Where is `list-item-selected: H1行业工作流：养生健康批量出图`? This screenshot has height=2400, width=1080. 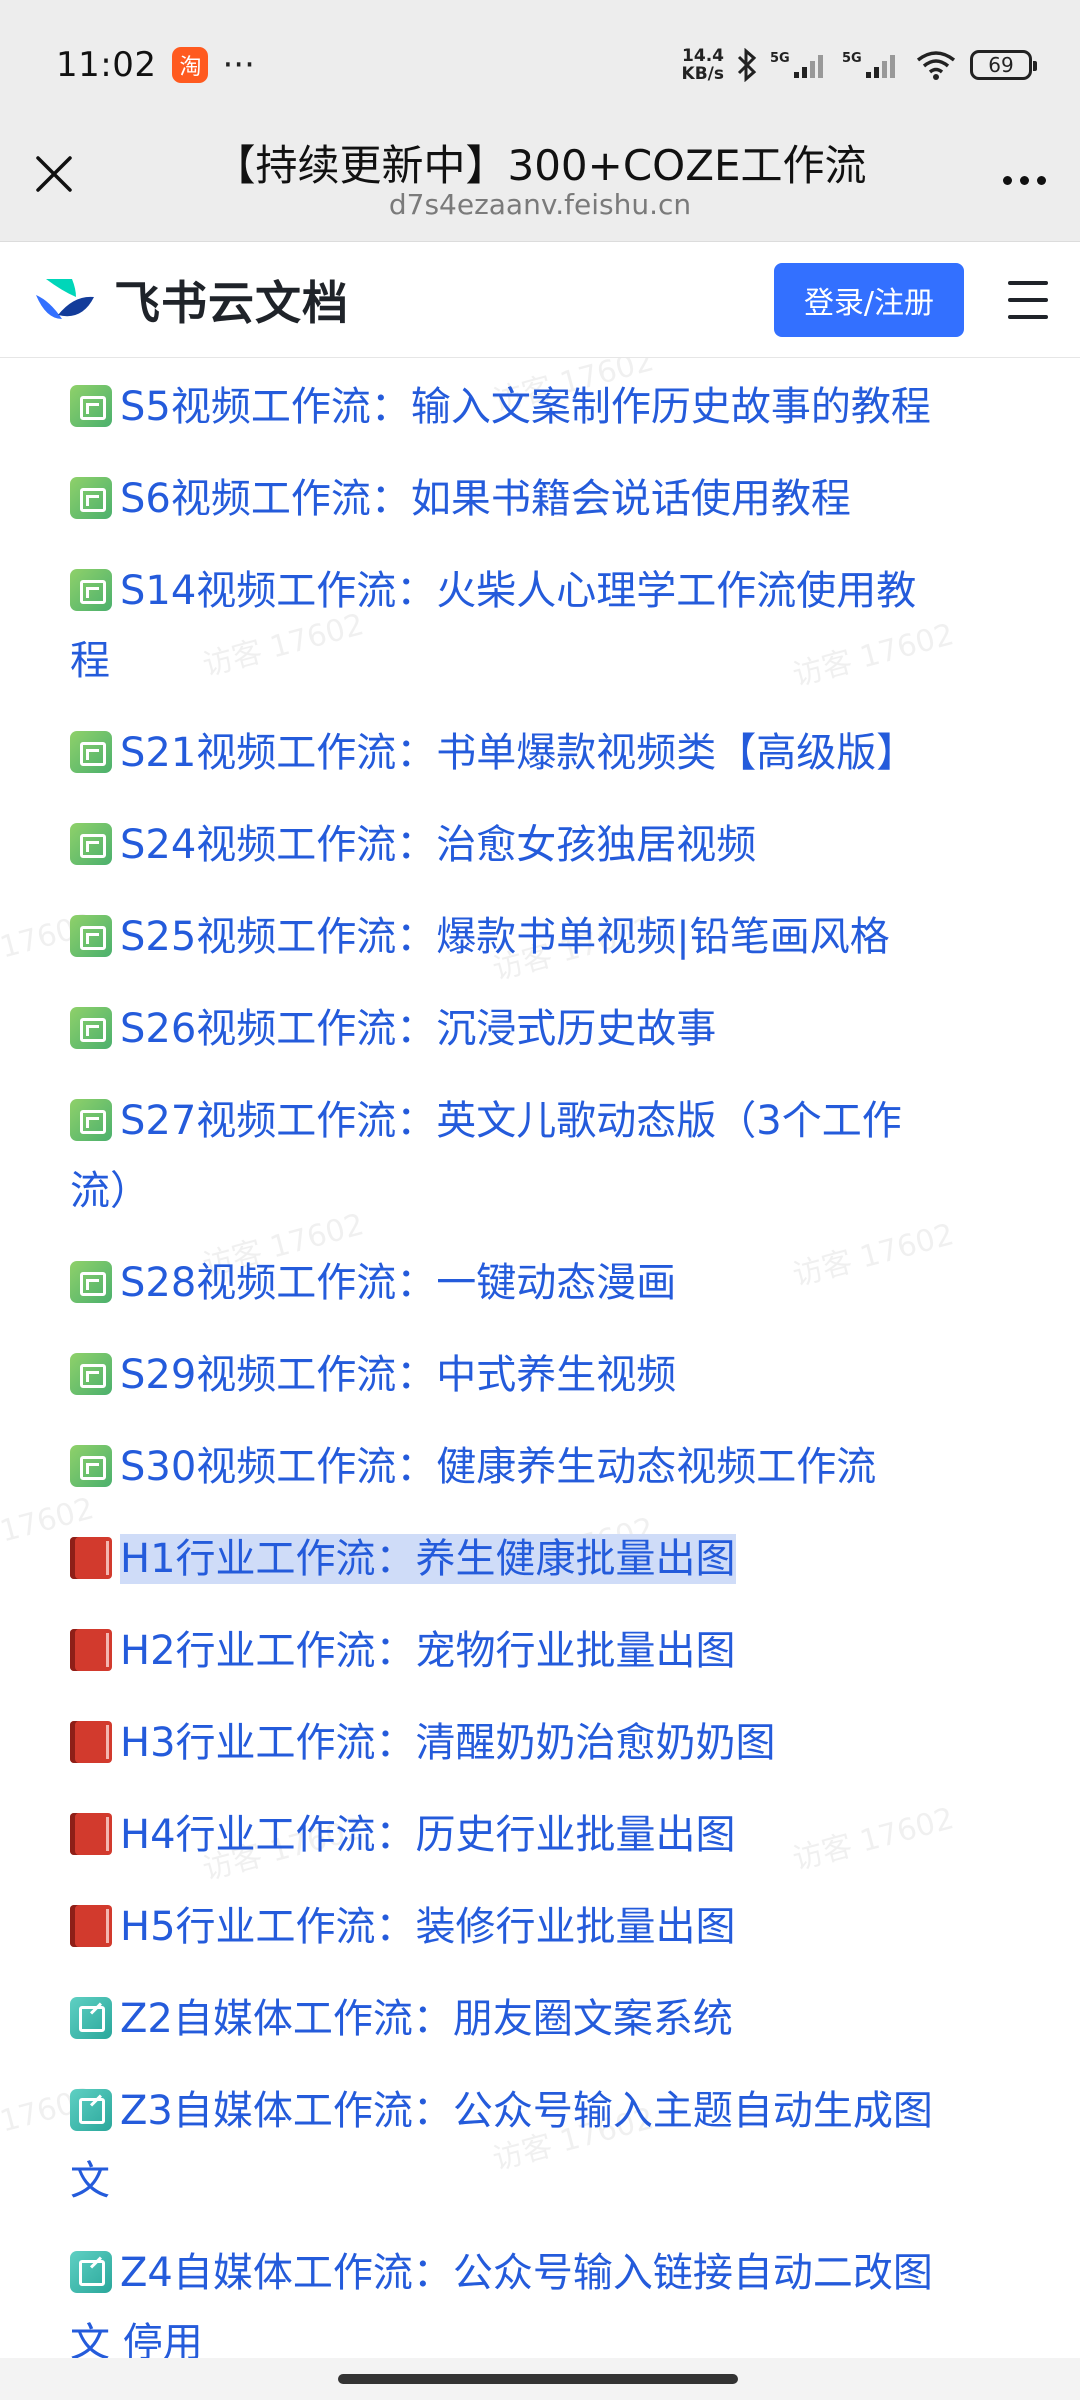
list-item-selected: H1行业工作流：养生健康批量出图 is located at coordinates (540, 1559).